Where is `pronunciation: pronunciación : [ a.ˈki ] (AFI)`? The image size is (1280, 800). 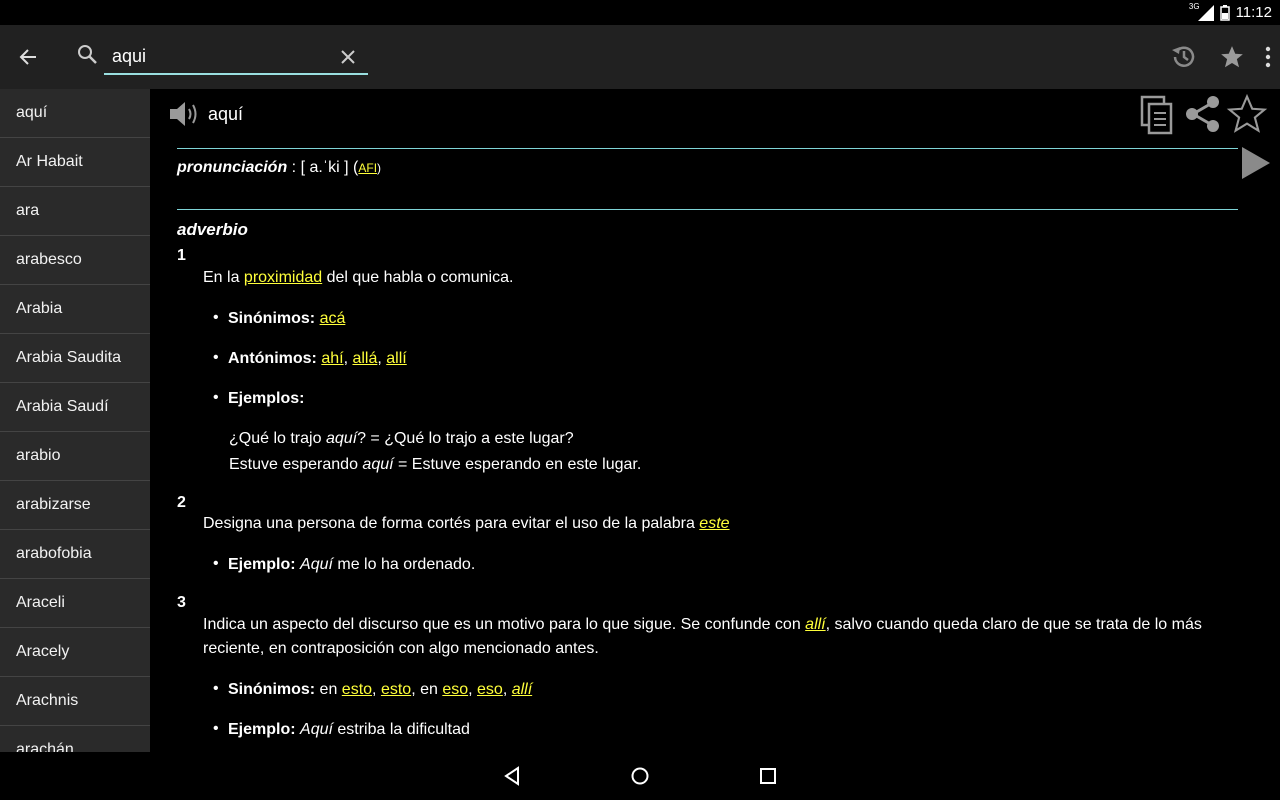
pronunciation: pronunciación : [ a.ˈki ] (AFI) is located at coordinates (279, 168).